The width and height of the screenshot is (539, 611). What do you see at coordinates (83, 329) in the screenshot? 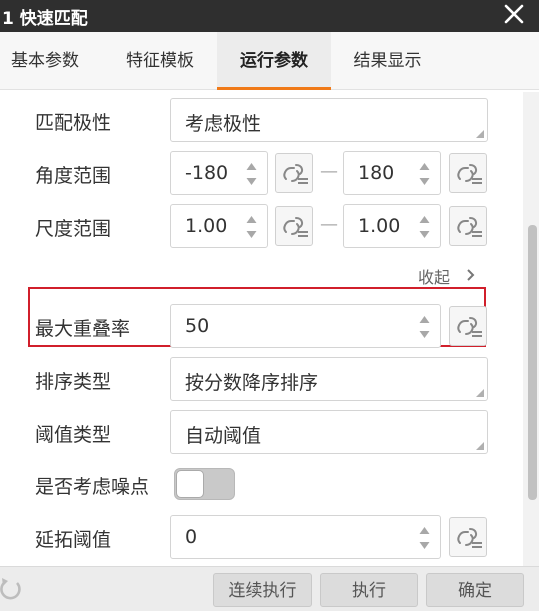
I see `max-overlap-label: 最大重叠率` at bounding box center [83, 329].